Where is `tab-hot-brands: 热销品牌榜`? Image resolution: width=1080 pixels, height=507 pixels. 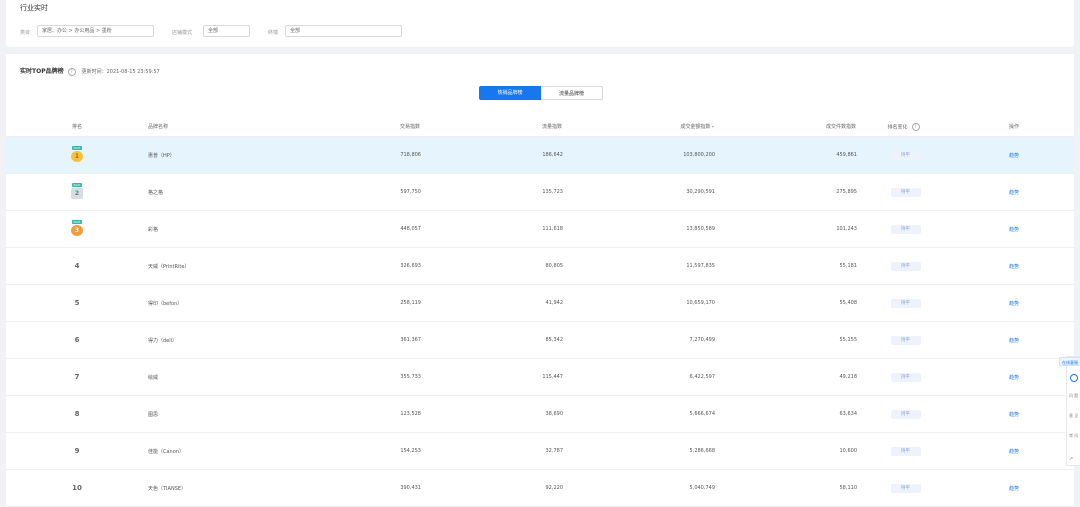
tab-hot-brands: 热销品牌榜 is located at coordinates (510, 93).